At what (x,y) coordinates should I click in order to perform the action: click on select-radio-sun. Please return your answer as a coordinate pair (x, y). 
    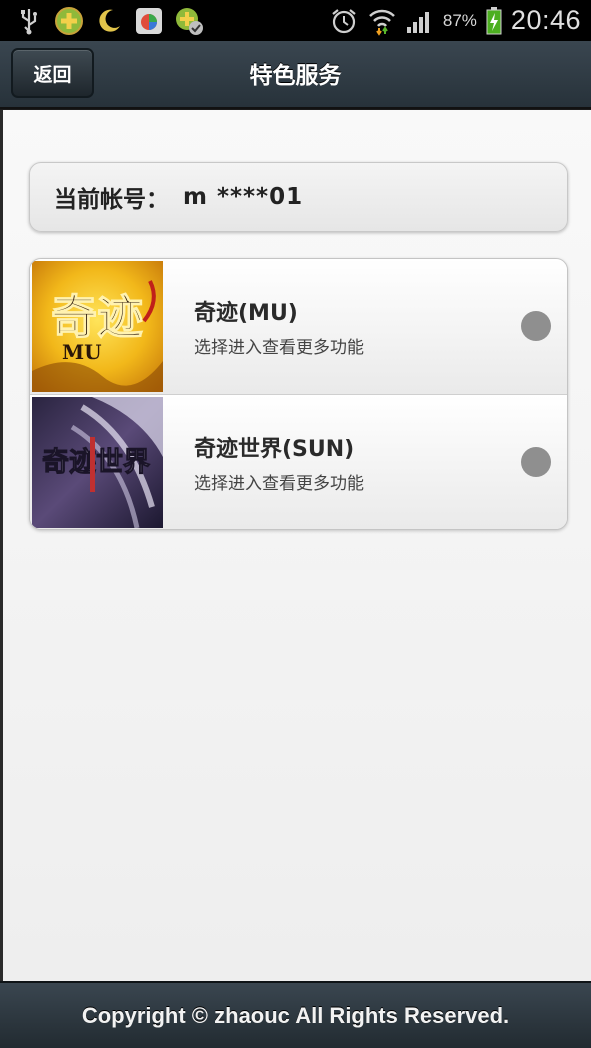
    Looking at the image, I should click on (536, 462).